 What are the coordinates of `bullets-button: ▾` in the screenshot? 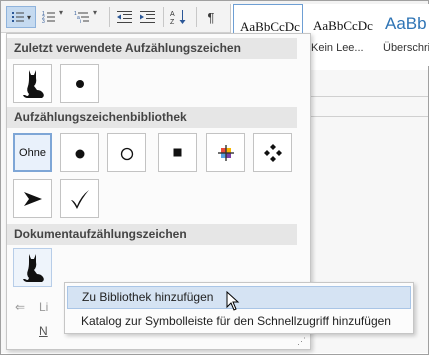 It's located at (21, 17).